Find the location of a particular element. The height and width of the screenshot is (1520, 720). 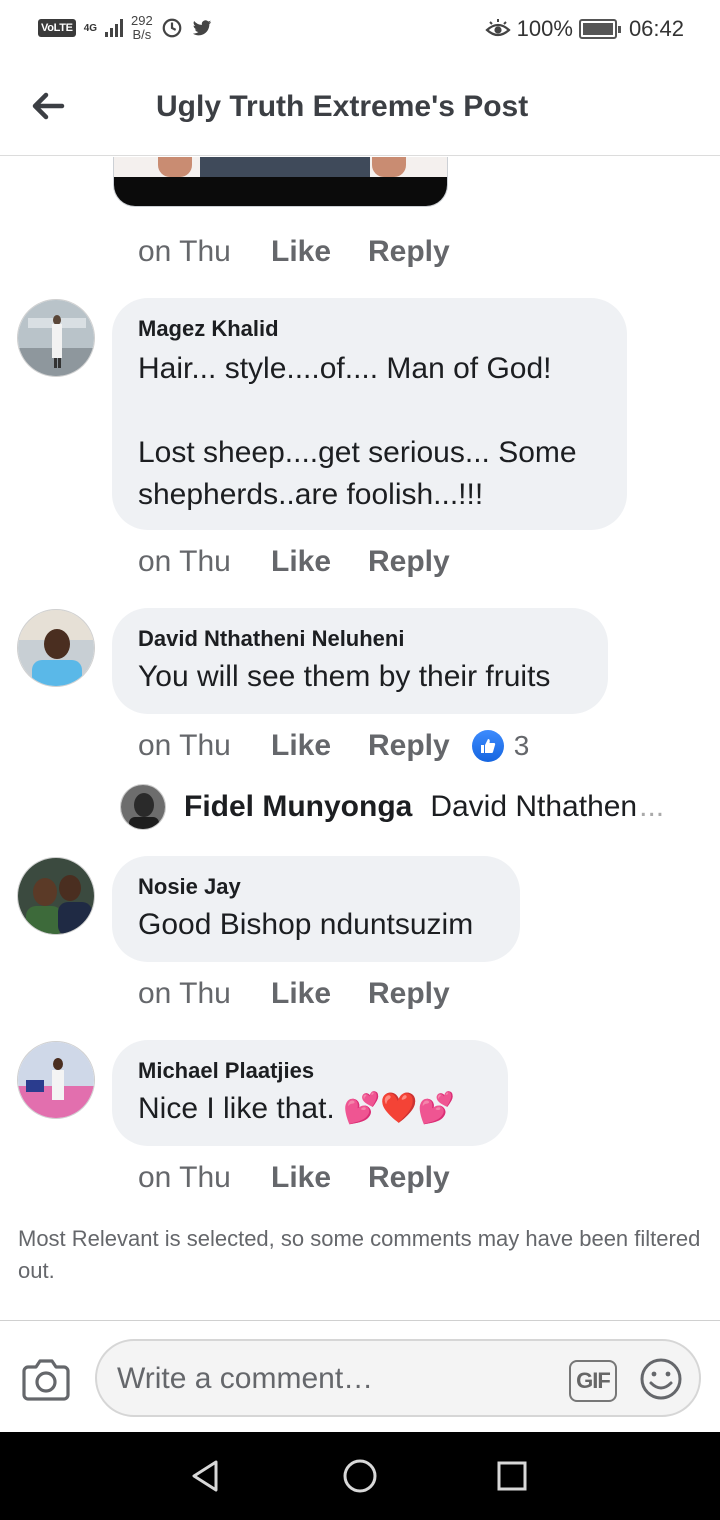

network-speed-unit: B/s is located at coordinates (142, 34).